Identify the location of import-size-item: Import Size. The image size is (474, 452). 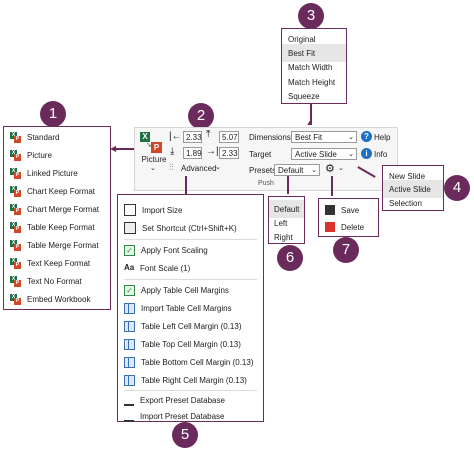
(190, 210).